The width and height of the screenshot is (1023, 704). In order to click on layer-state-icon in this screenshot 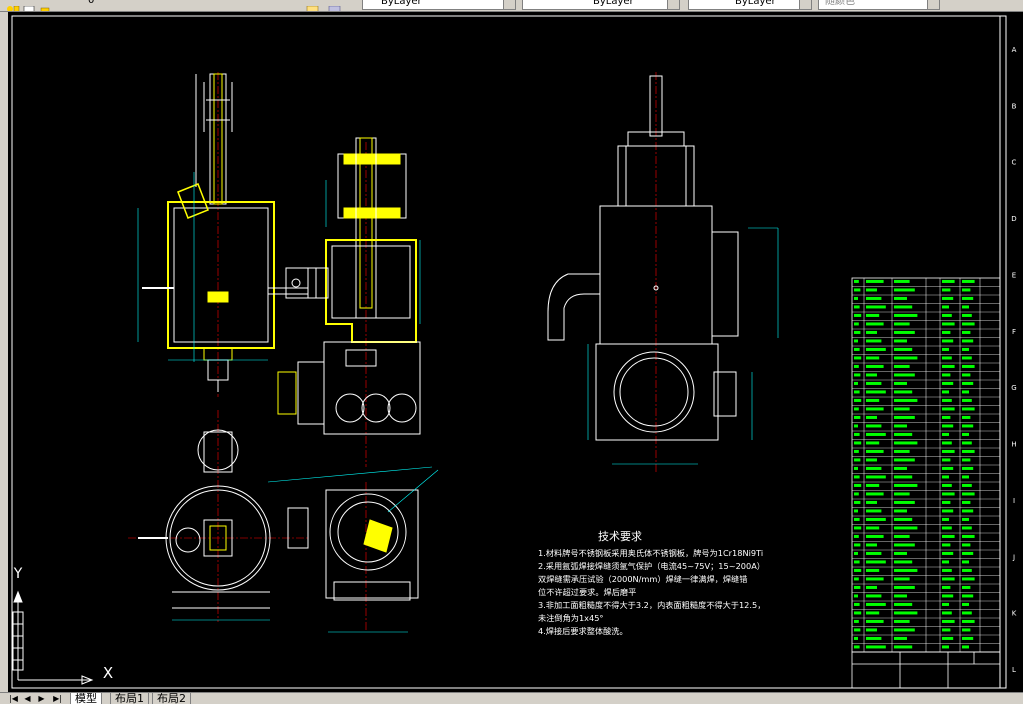, I will do `click(13, 5)`.